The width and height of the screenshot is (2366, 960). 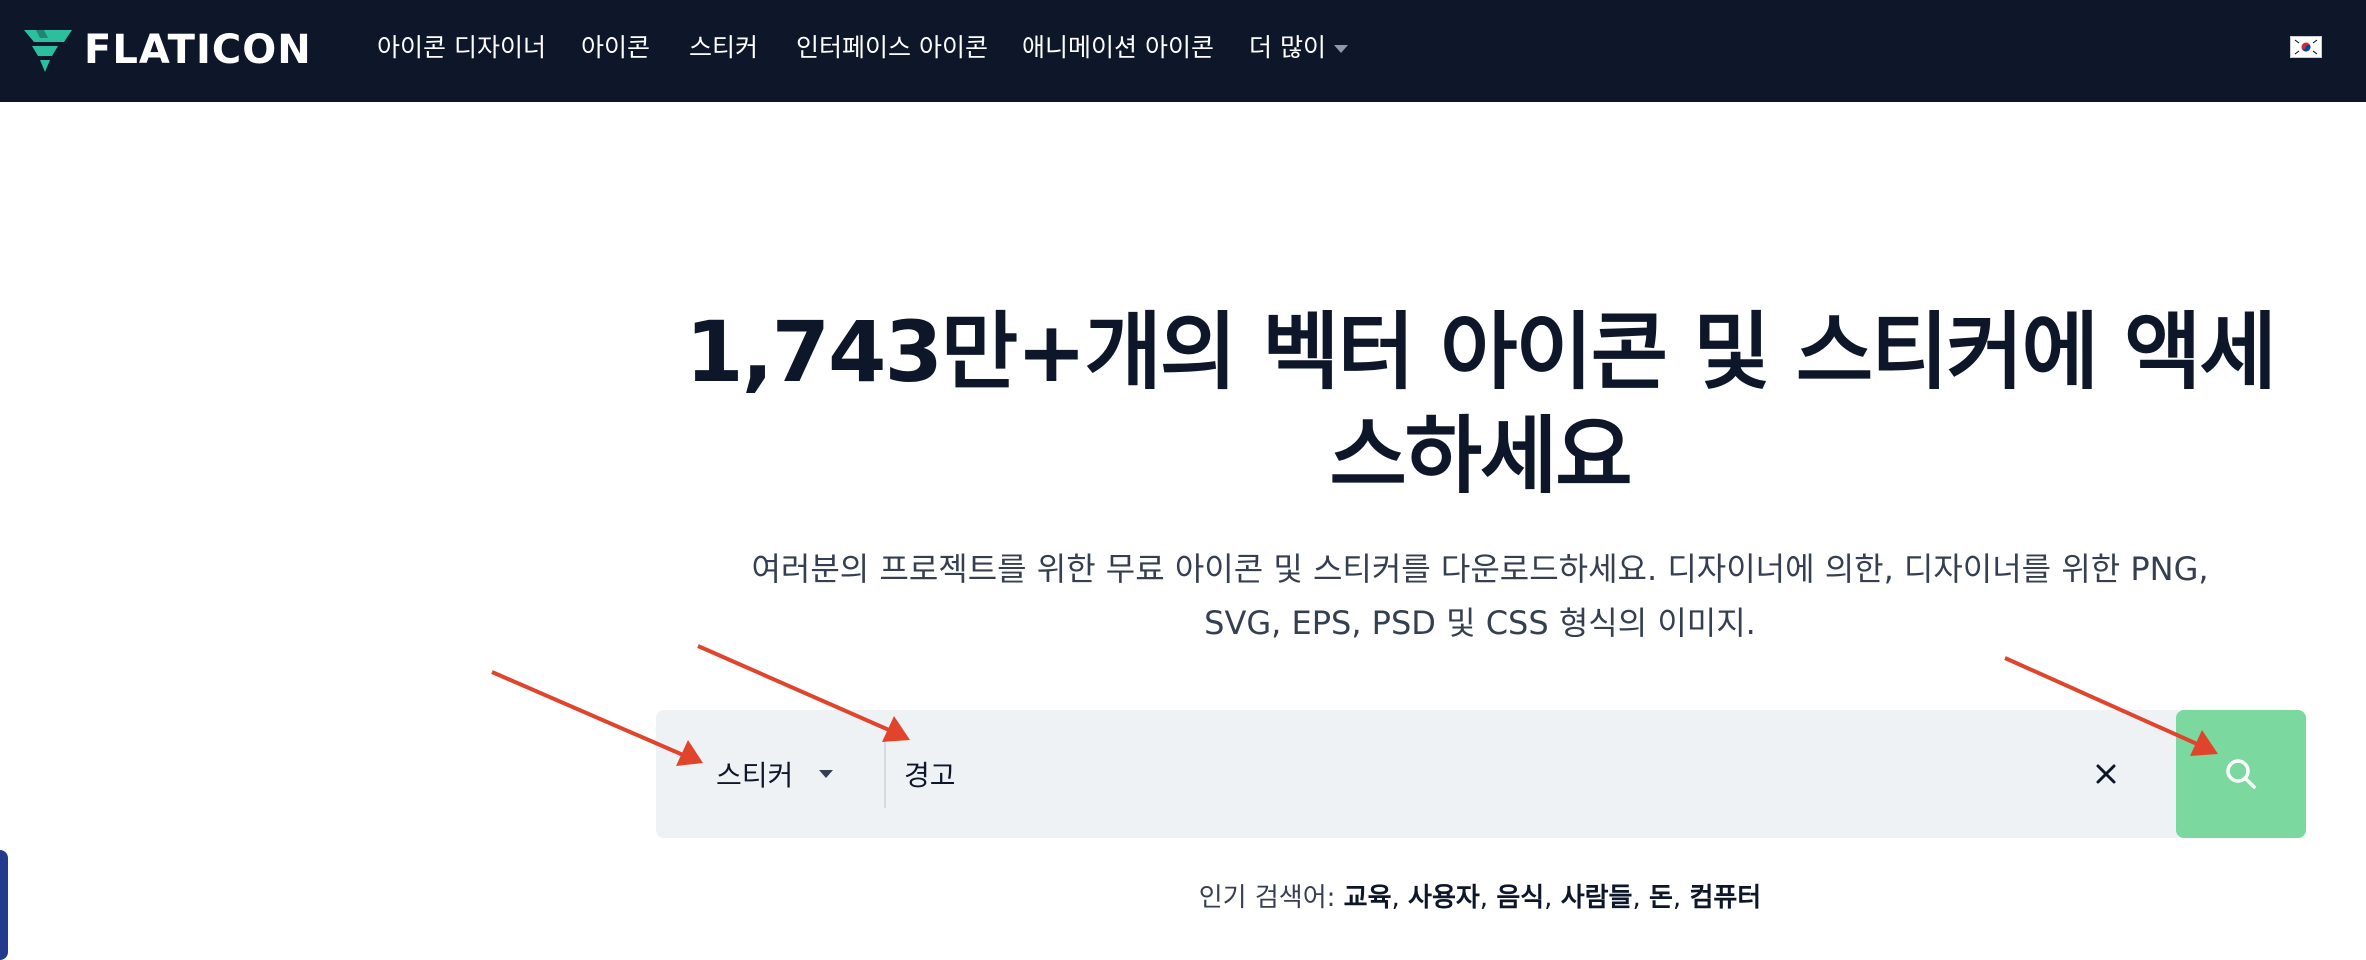 I want to click on search-input, so click(x=1454, y=774).